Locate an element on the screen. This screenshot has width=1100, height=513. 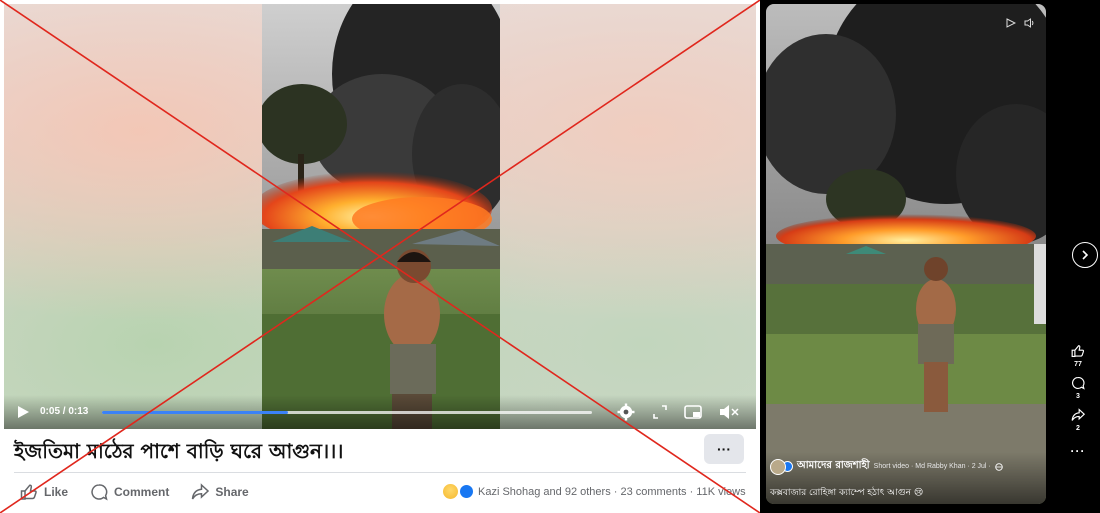
more-options-button: ··· is located at coordinates (724, 449).